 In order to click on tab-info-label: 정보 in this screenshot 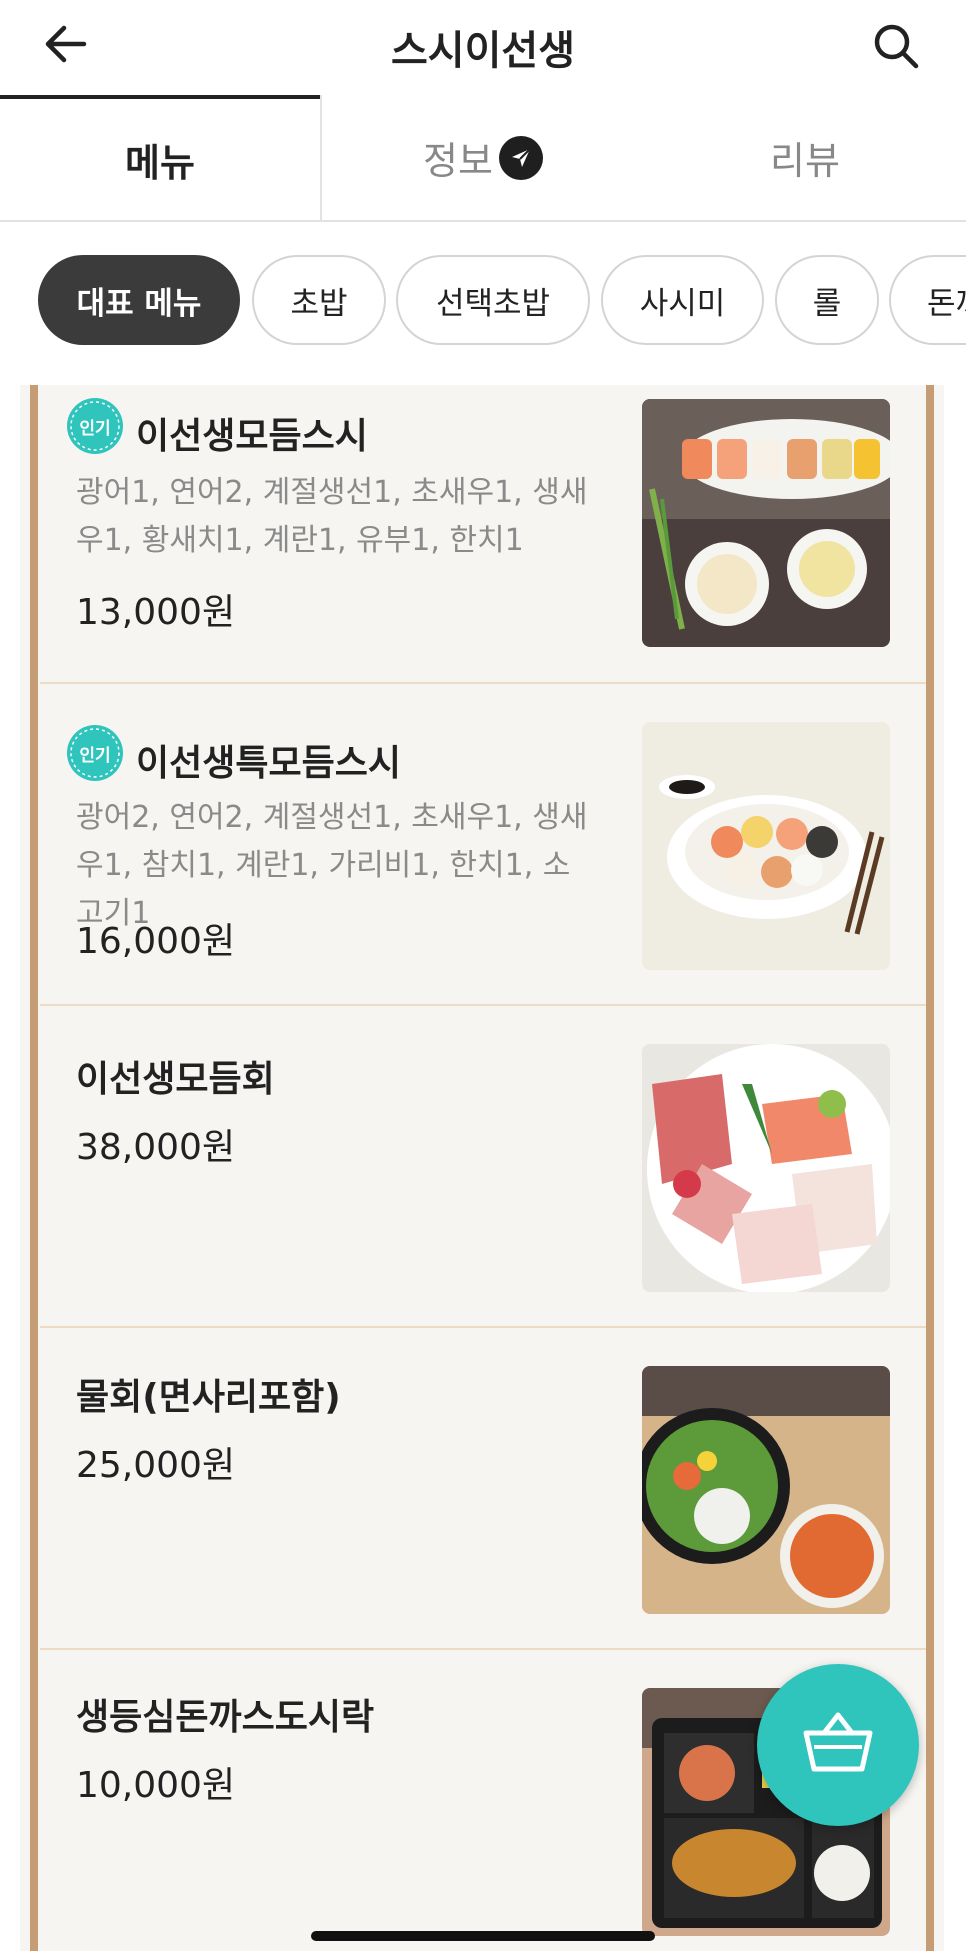, I will do `click(458, 161)`.